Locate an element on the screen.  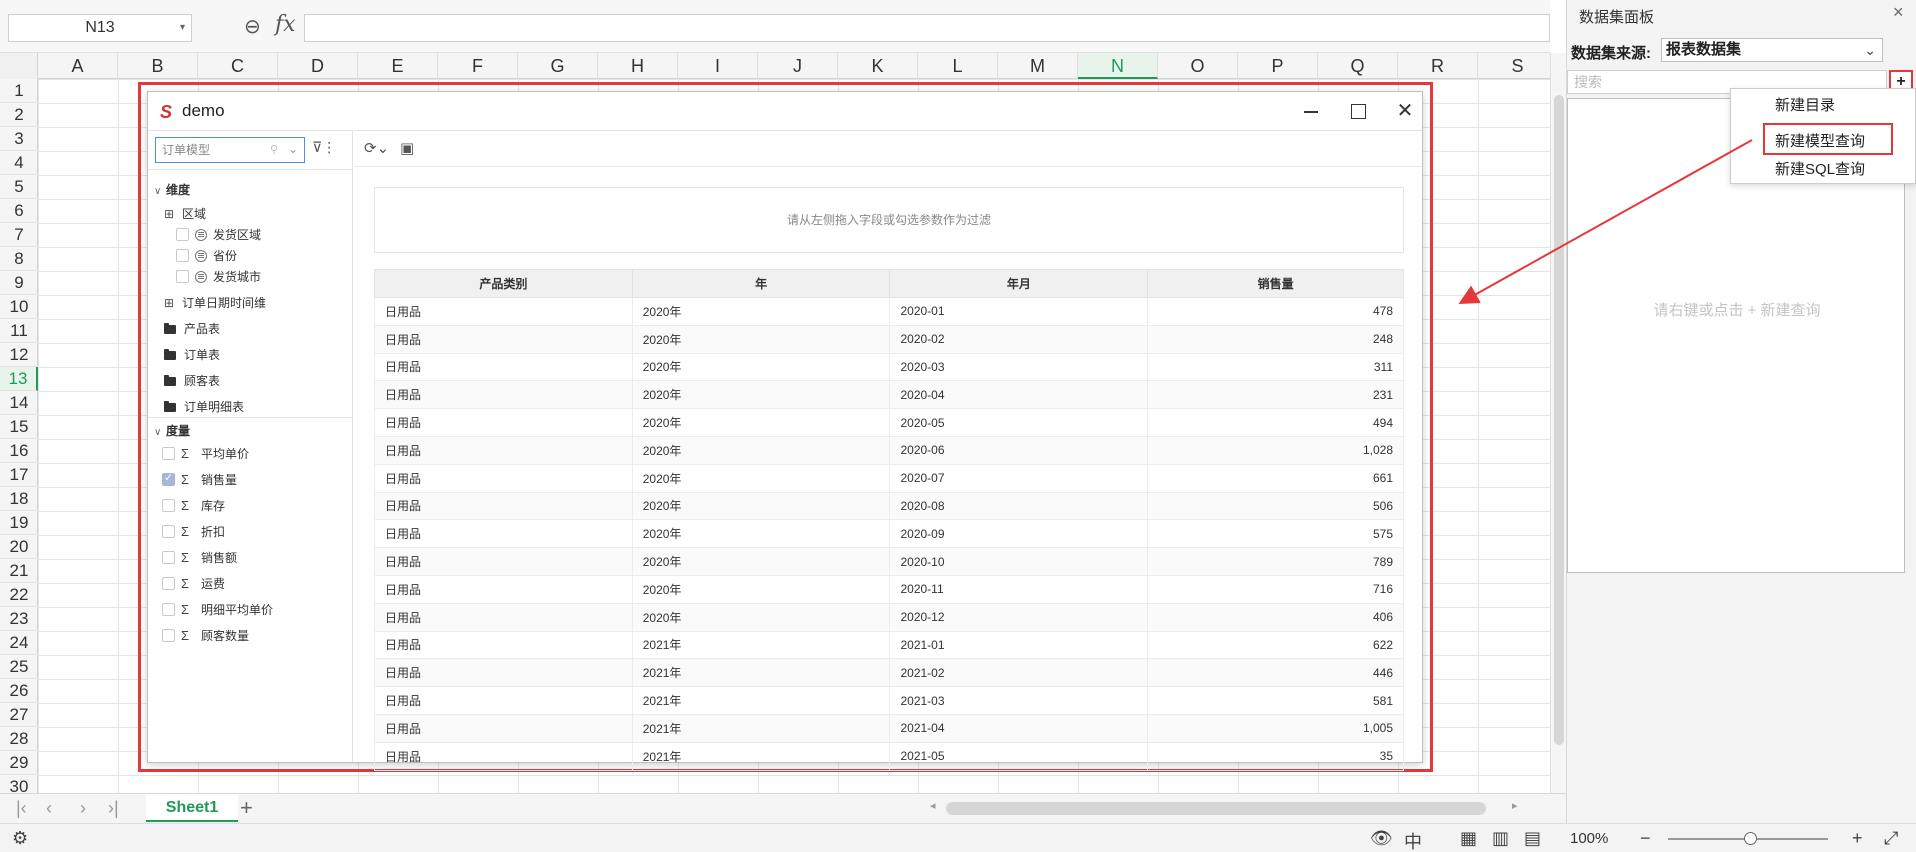
table-row: 日用品 2021年 2021-01 622 is located at coordinates (889, 645).